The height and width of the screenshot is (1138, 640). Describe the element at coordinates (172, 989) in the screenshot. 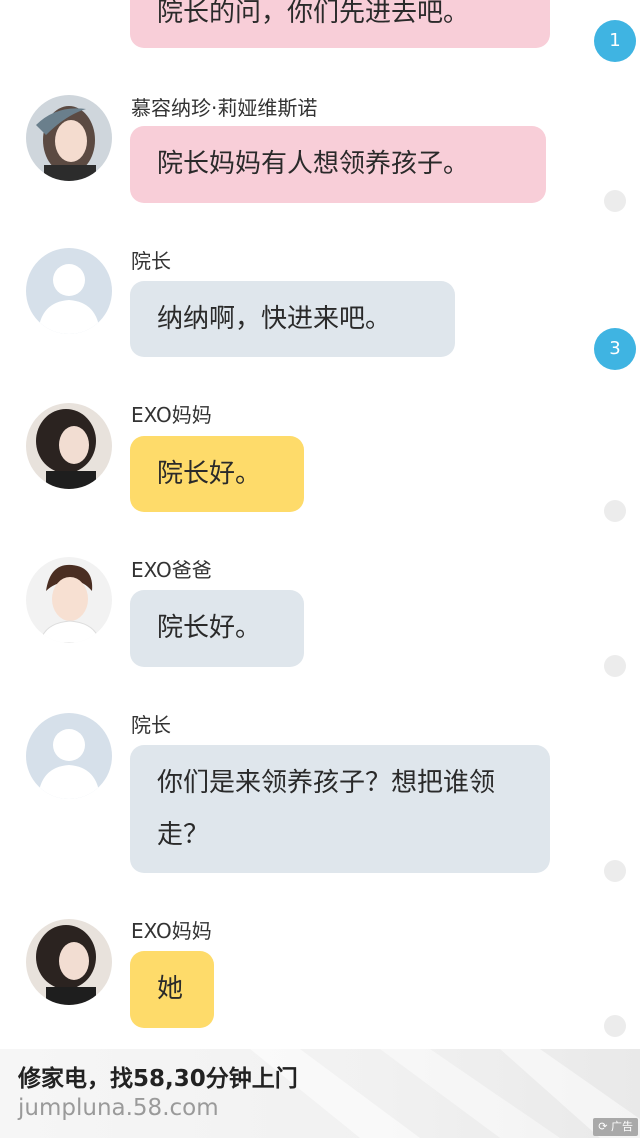

I see `message-bubble: 她` at that location.